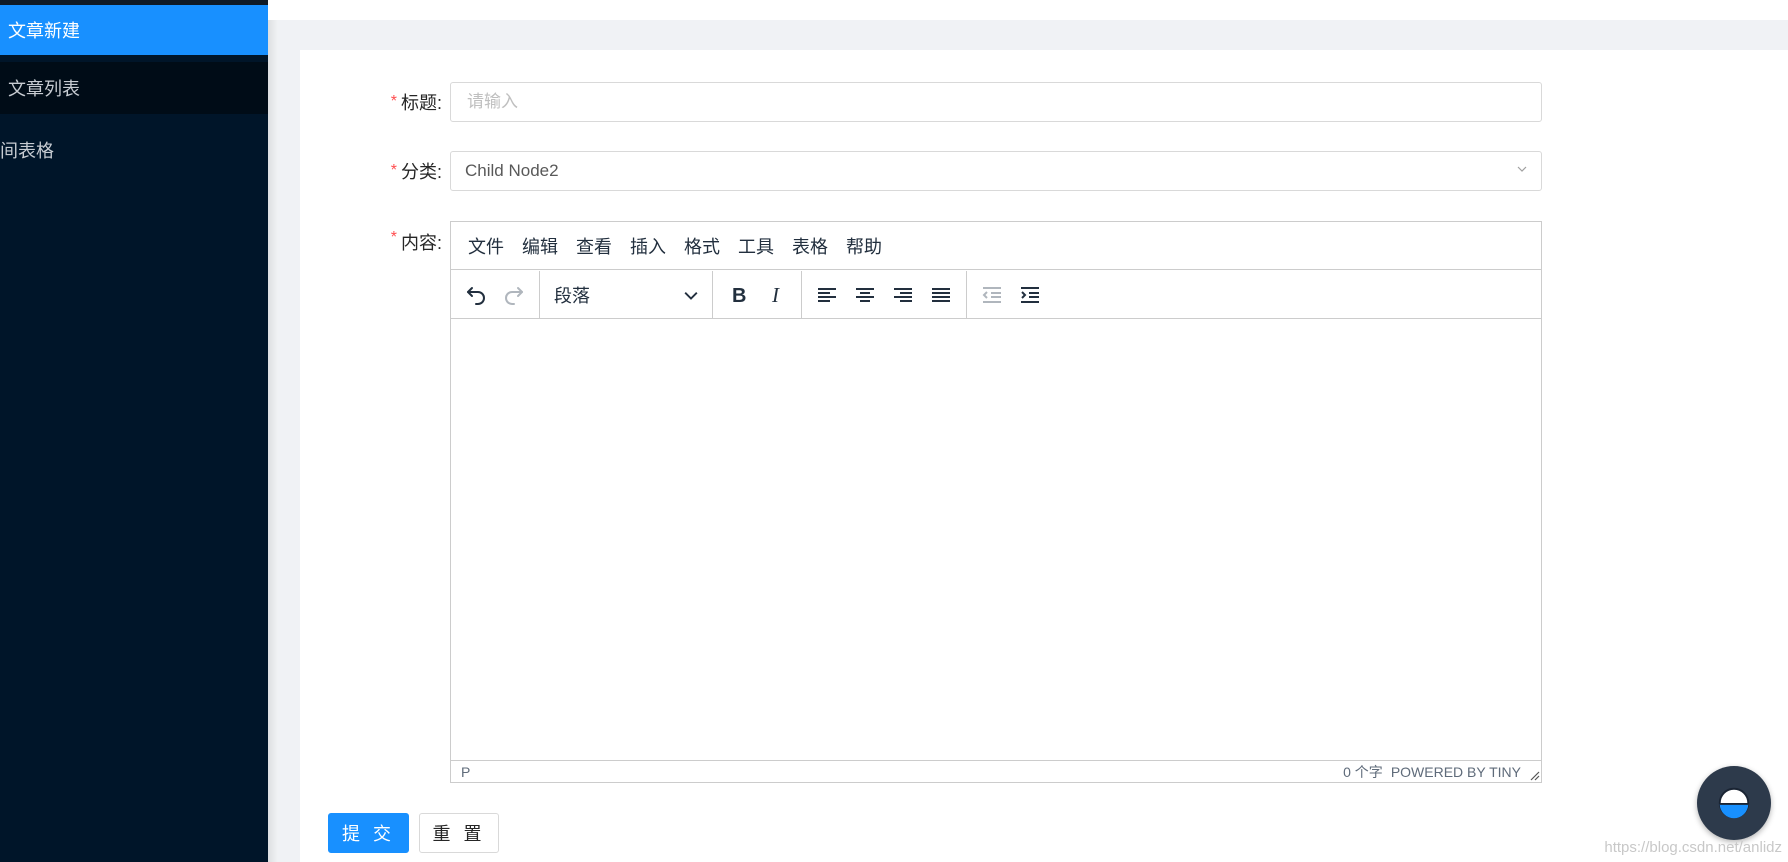  I want to click on category-label-text: 分类:, so click(421, 172).